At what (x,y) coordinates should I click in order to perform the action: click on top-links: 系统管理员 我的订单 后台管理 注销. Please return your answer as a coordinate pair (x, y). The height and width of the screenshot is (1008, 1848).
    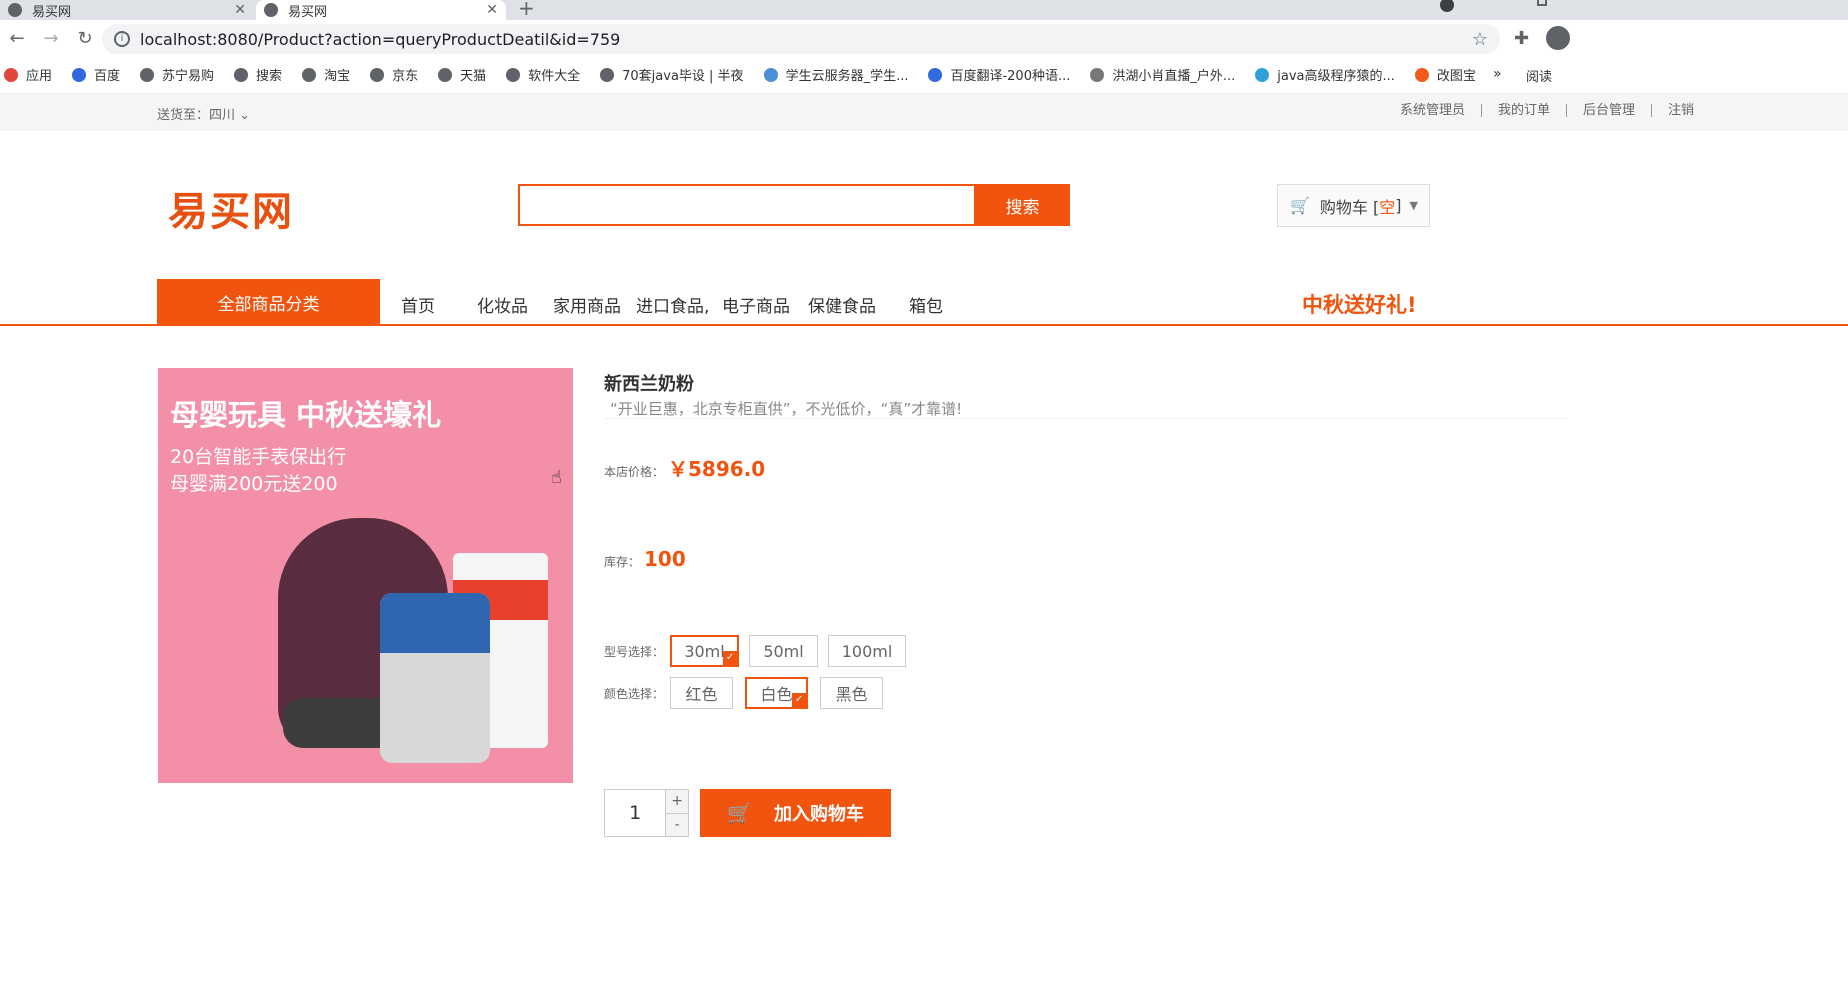
    Looking at the image, I should click on (1547, 110).